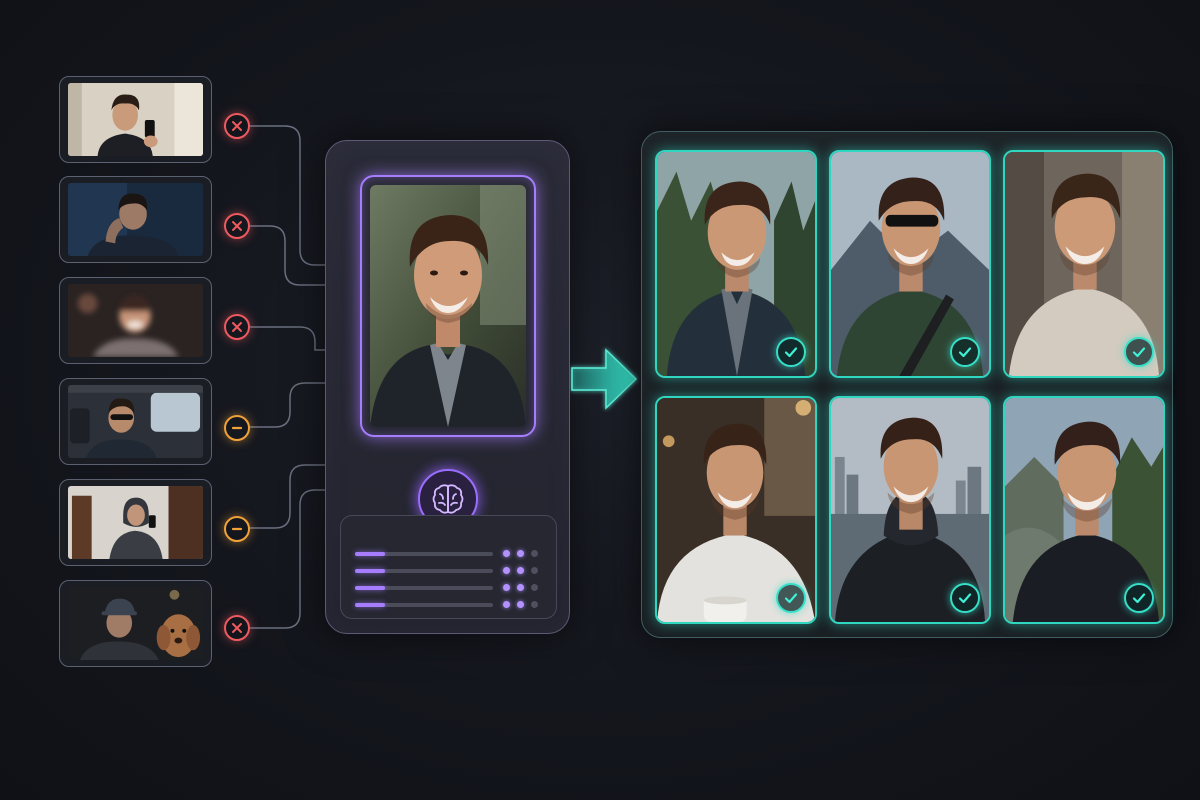  I want to click on selected-photo-frame, so click(448, 306).